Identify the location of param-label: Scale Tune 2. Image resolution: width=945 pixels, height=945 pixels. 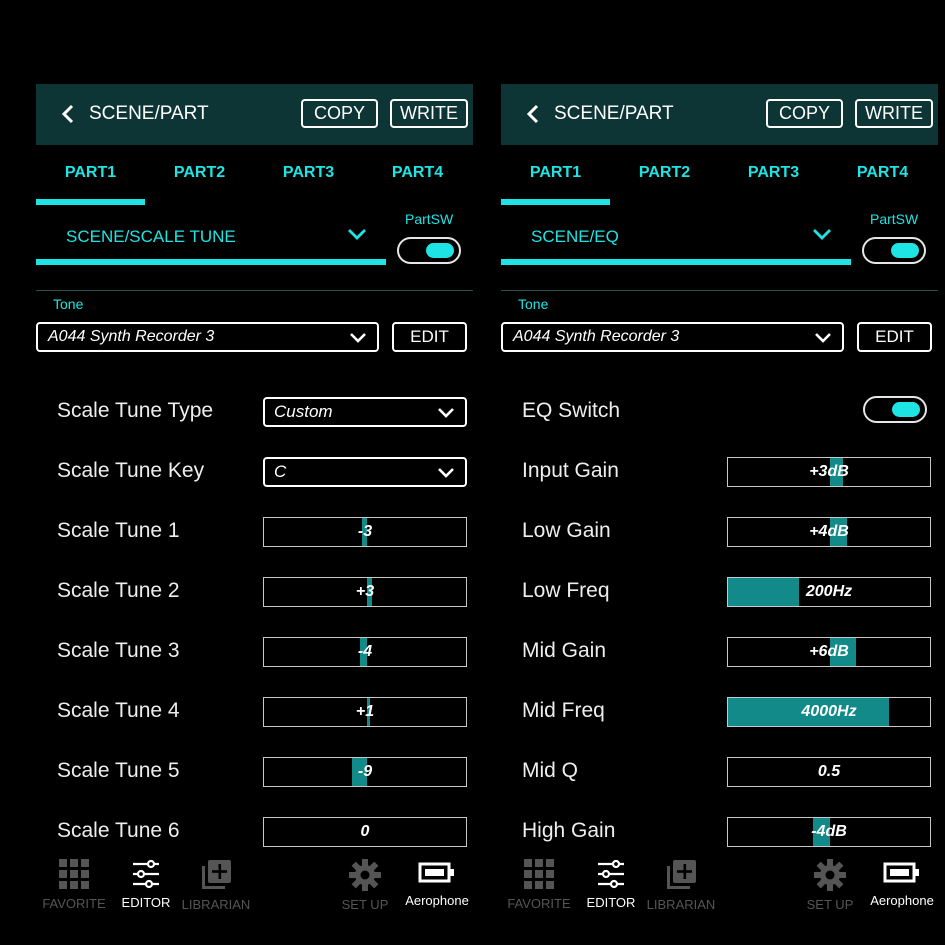
(118, 590).